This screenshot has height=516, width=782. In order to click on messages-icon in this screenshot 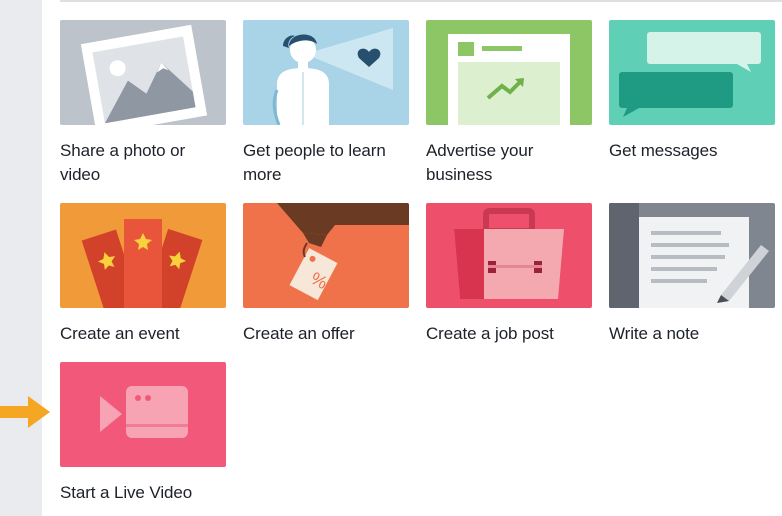, I will do `click(692, 72)`.